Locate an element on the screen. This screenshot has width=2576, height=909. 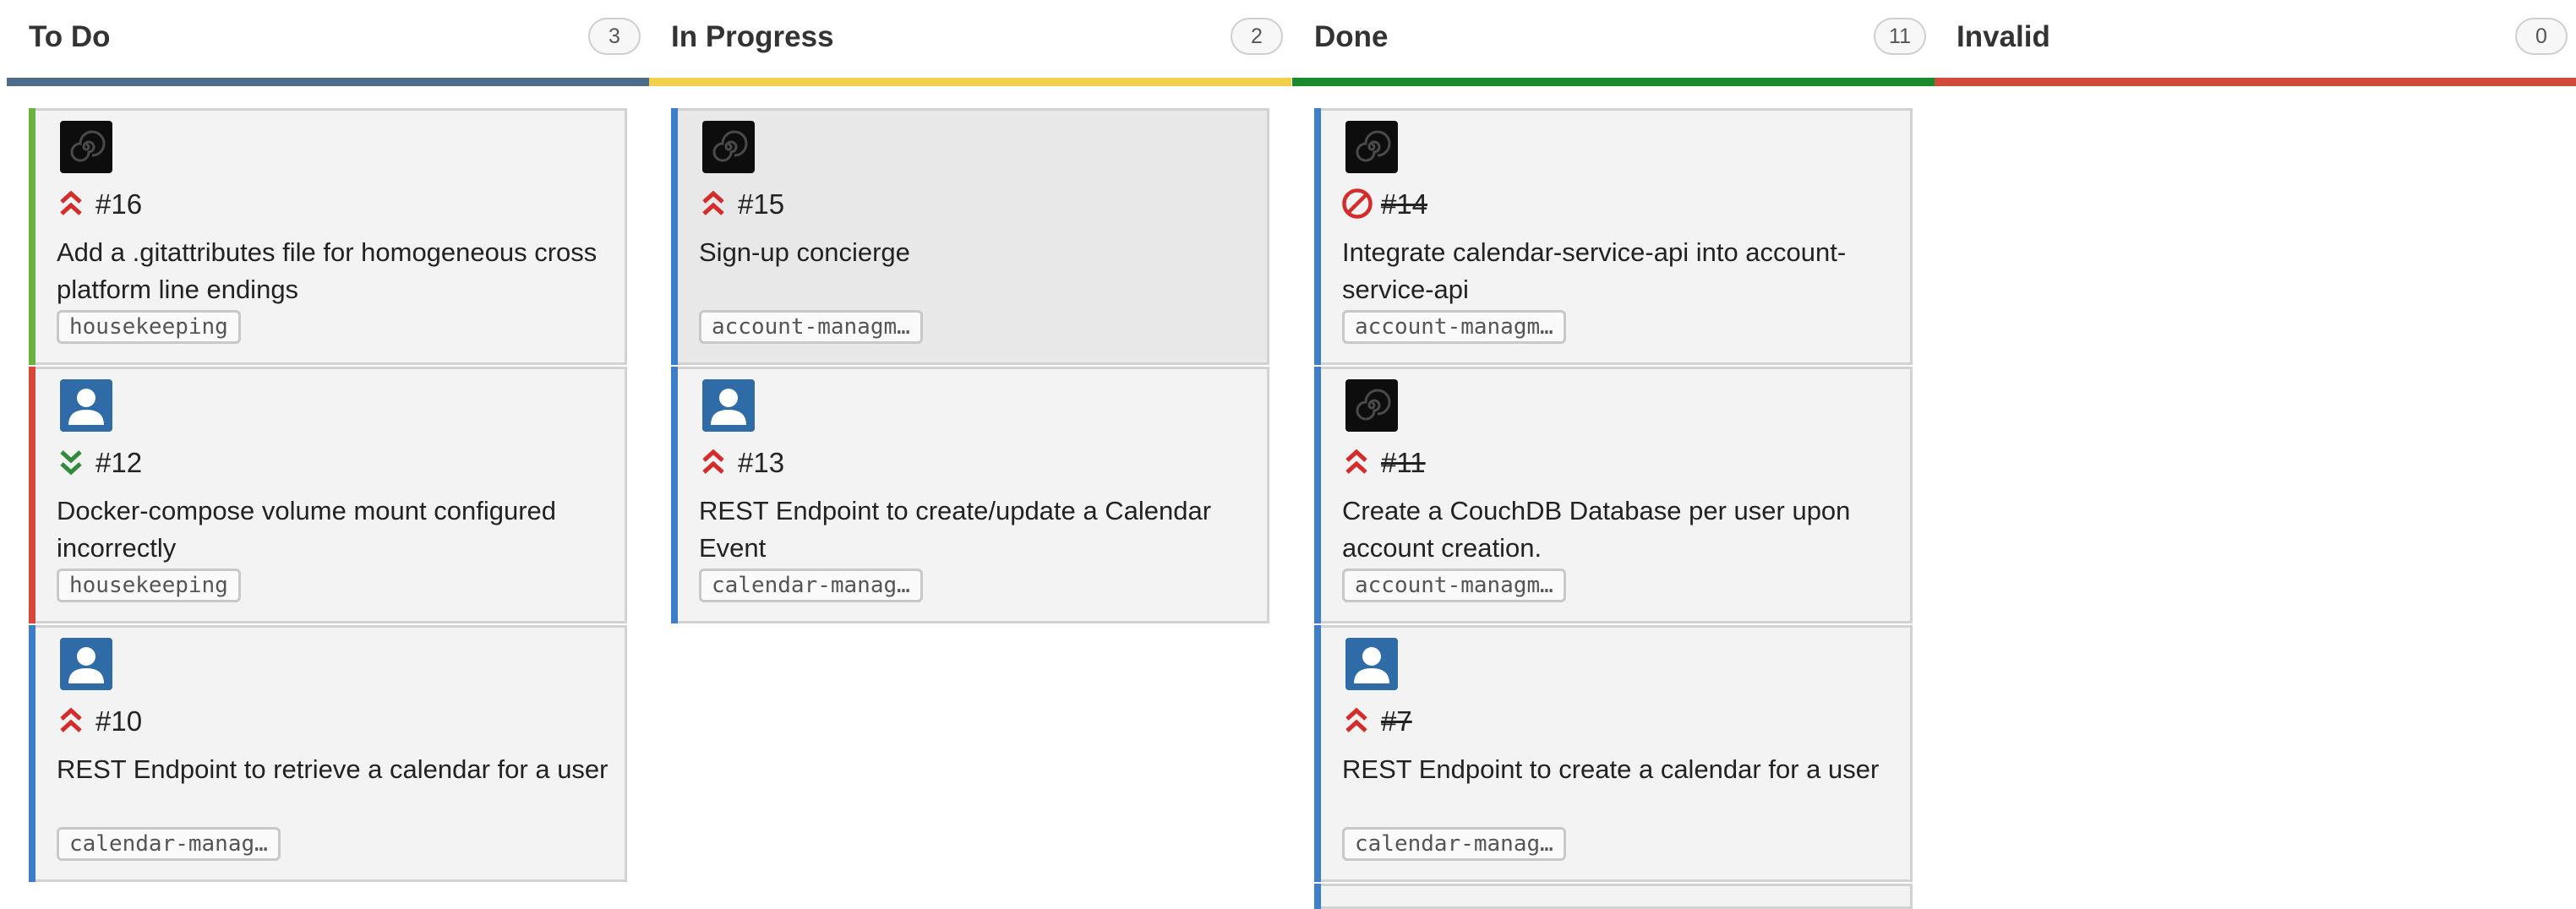
issue-count-badge: 0 is located at coordinates (2541, 37).